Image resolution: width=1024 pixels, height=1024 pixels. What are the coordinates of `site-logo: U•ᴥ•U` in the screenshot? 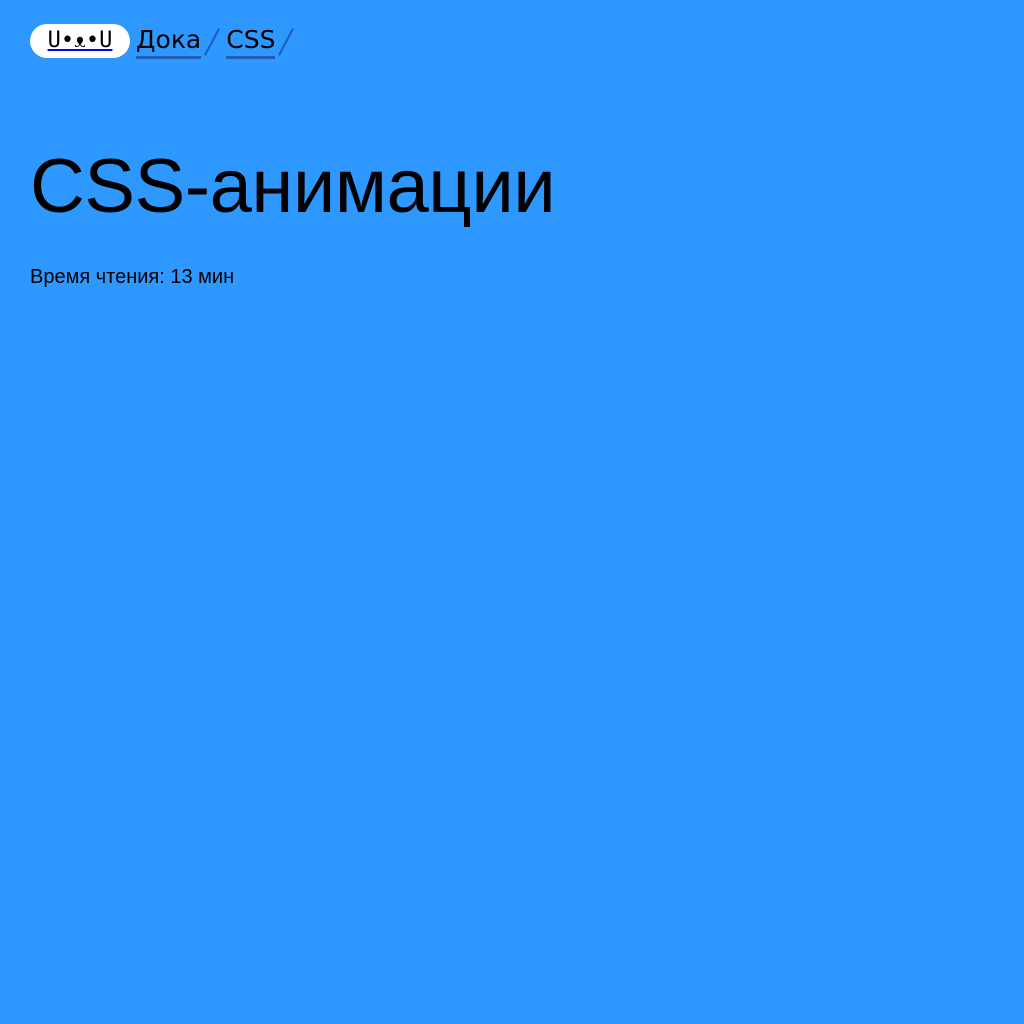 It's located at (80, 41).